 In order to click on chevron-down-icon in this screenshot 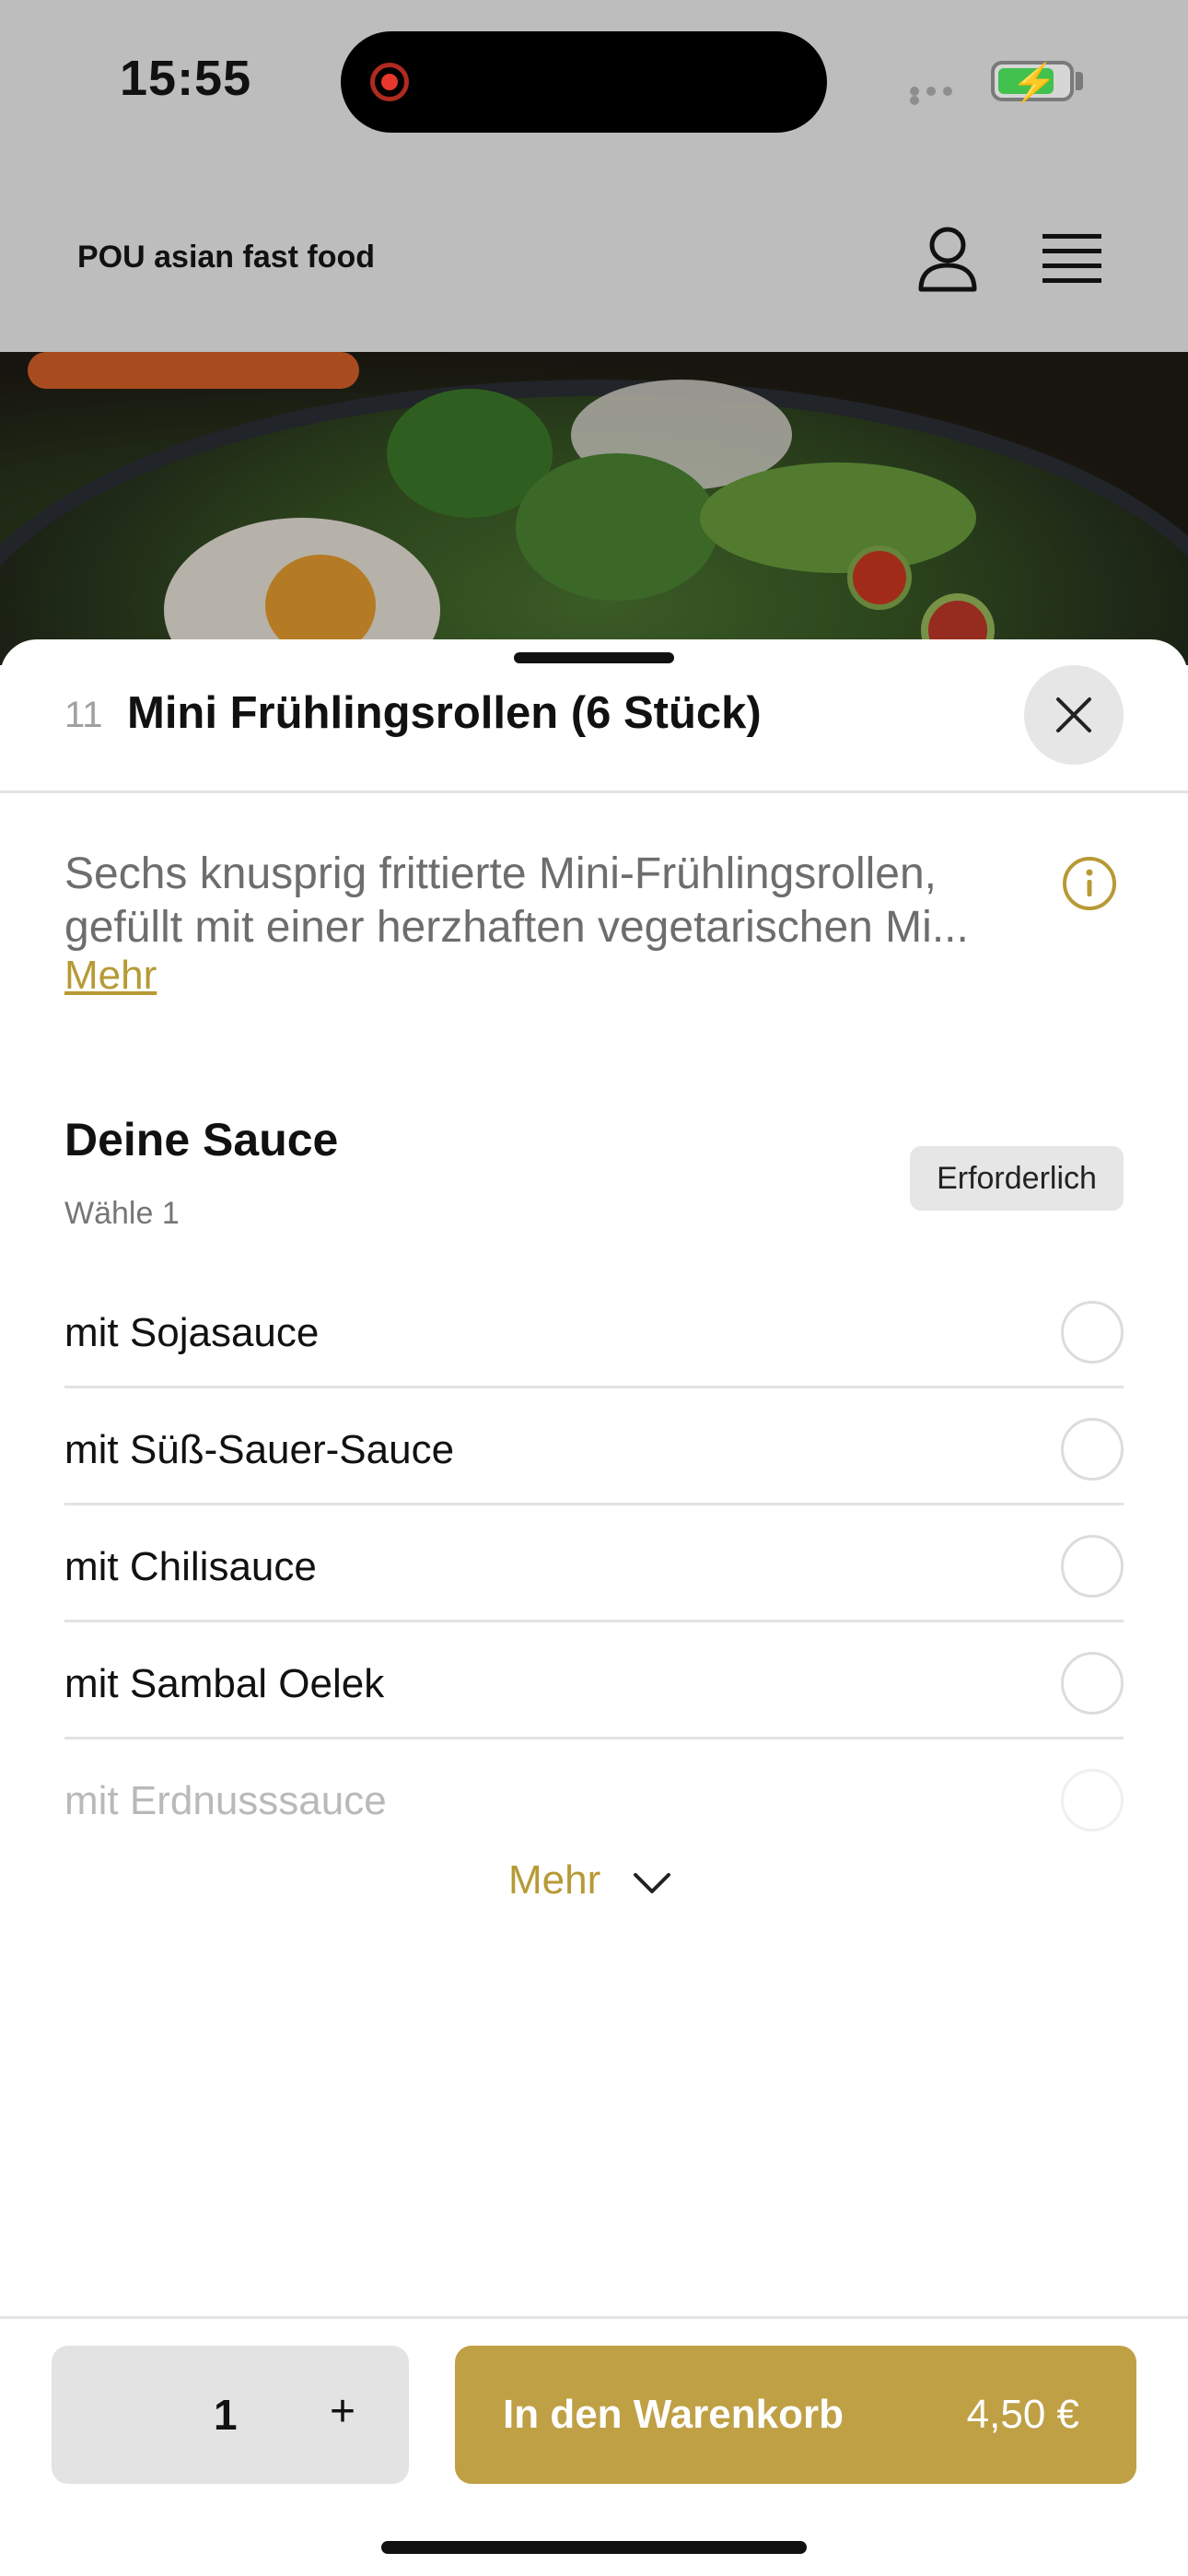, I will do `click(652, 1883)`.